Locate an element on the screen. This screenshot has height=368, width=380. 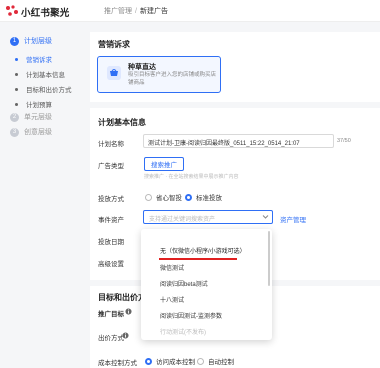
dropdown-option: 阅读归因beta测试 is located at coordinates (206, 285).